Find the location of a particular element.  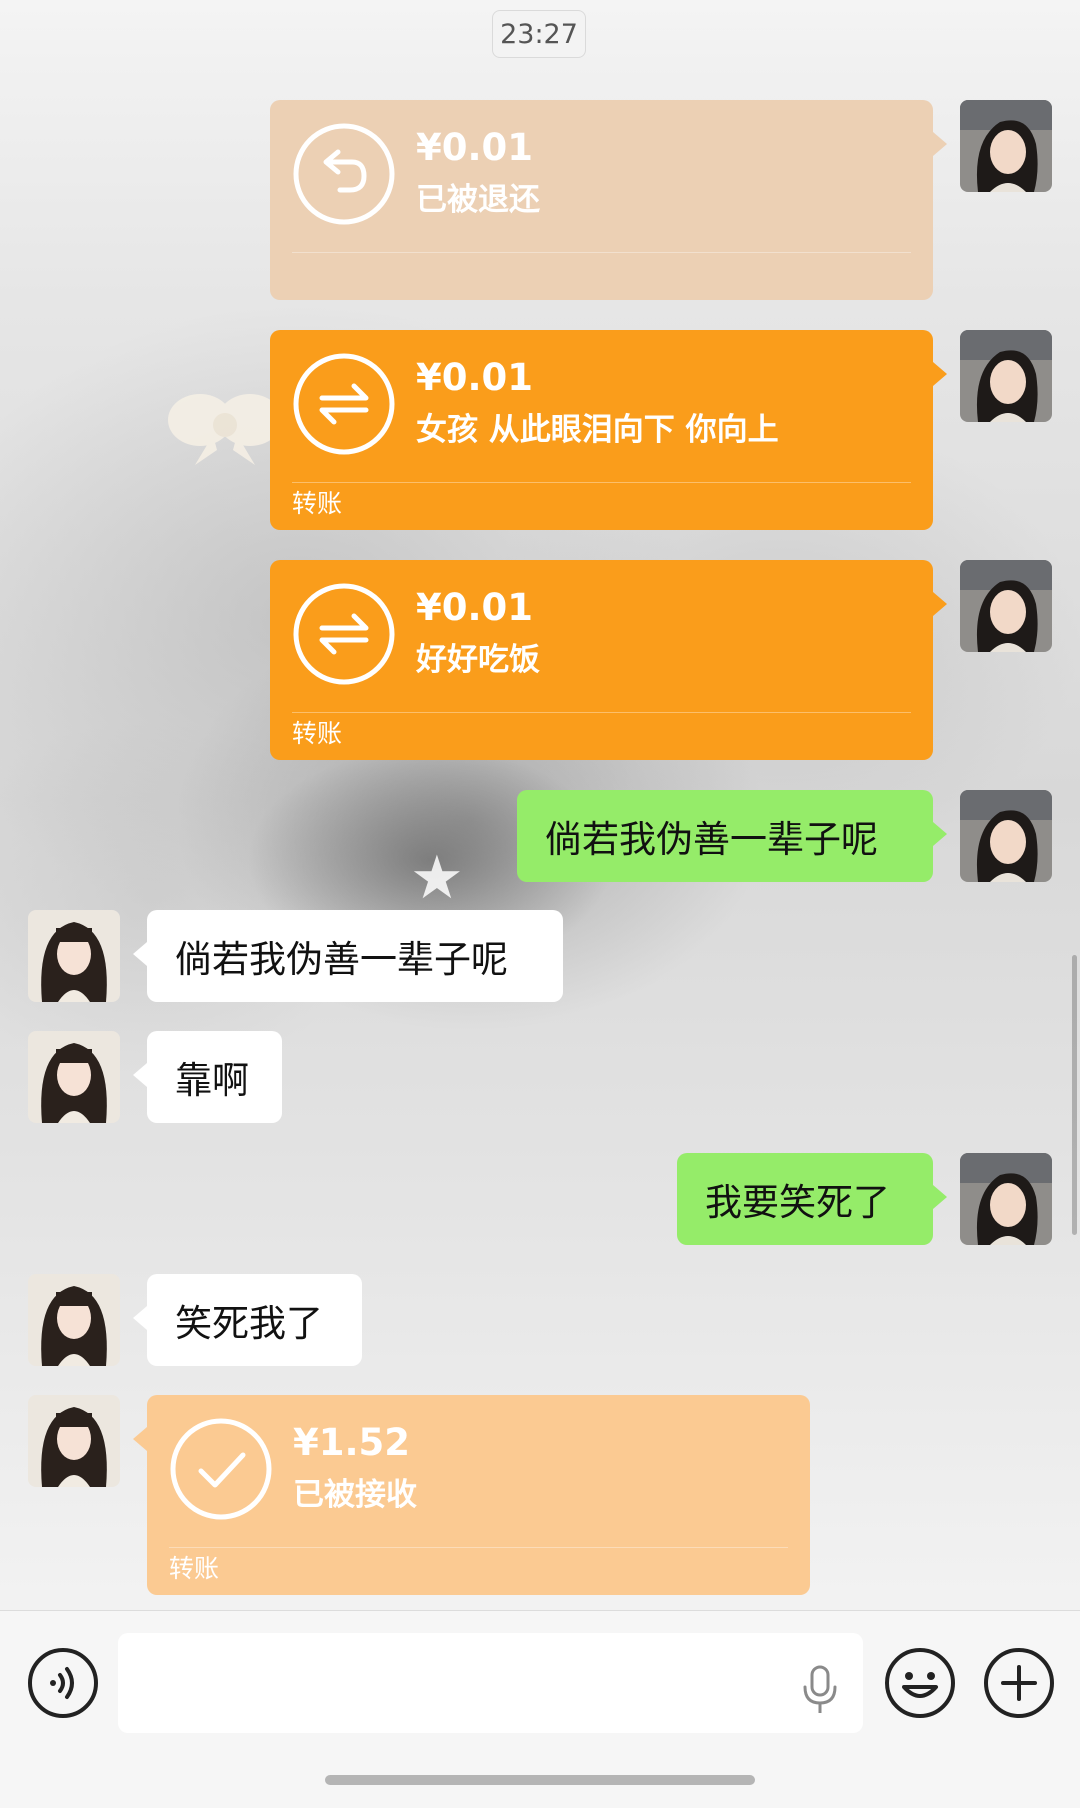

refund-icon is located at coordinates (344, 174).